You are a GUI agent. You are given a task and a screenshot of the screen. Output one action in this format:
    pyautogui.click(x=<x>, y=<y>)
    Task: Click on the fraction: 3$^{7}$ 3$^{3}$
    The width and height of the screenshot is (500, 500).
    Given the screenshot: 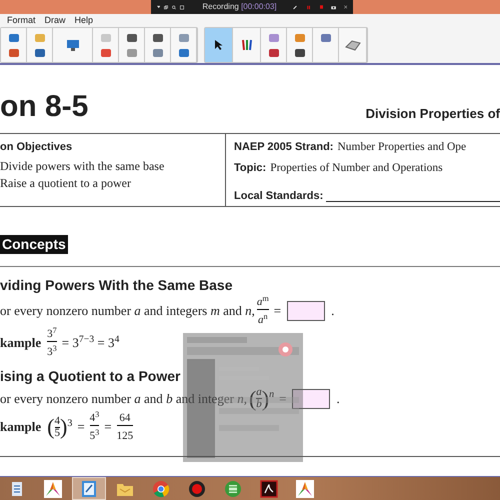 What is the action you would take?
    pyautogui.click(x=52, y=343)
    